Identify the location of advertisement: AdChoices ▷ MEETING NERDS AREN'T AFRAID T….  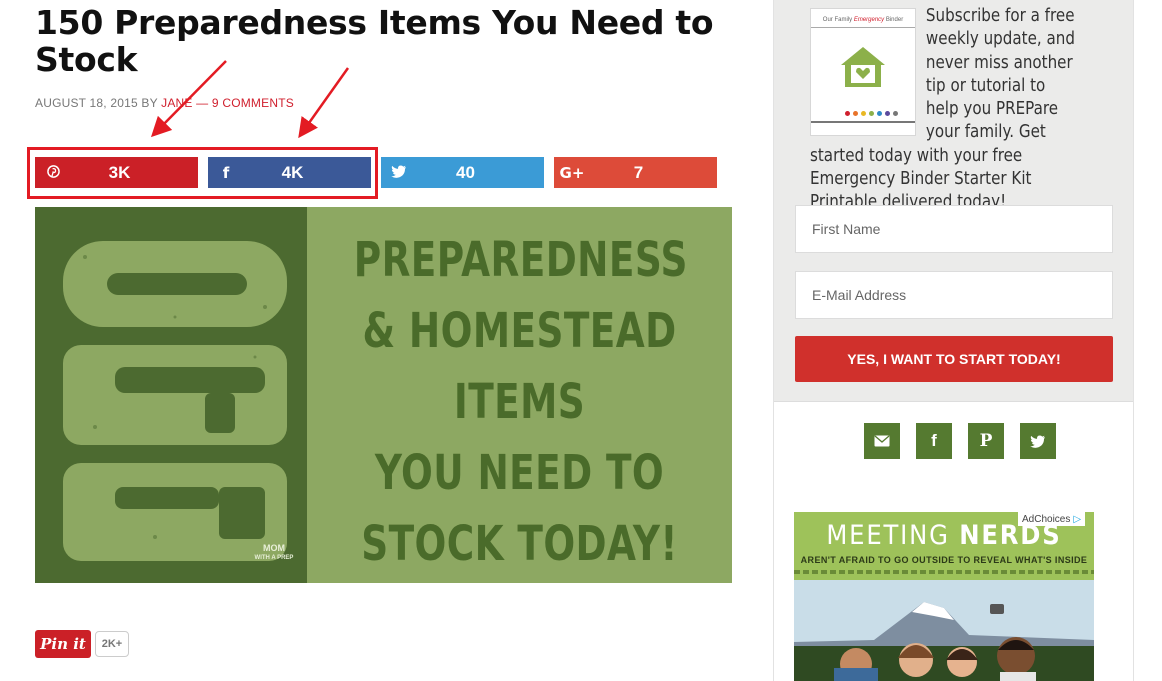
(944, 596).